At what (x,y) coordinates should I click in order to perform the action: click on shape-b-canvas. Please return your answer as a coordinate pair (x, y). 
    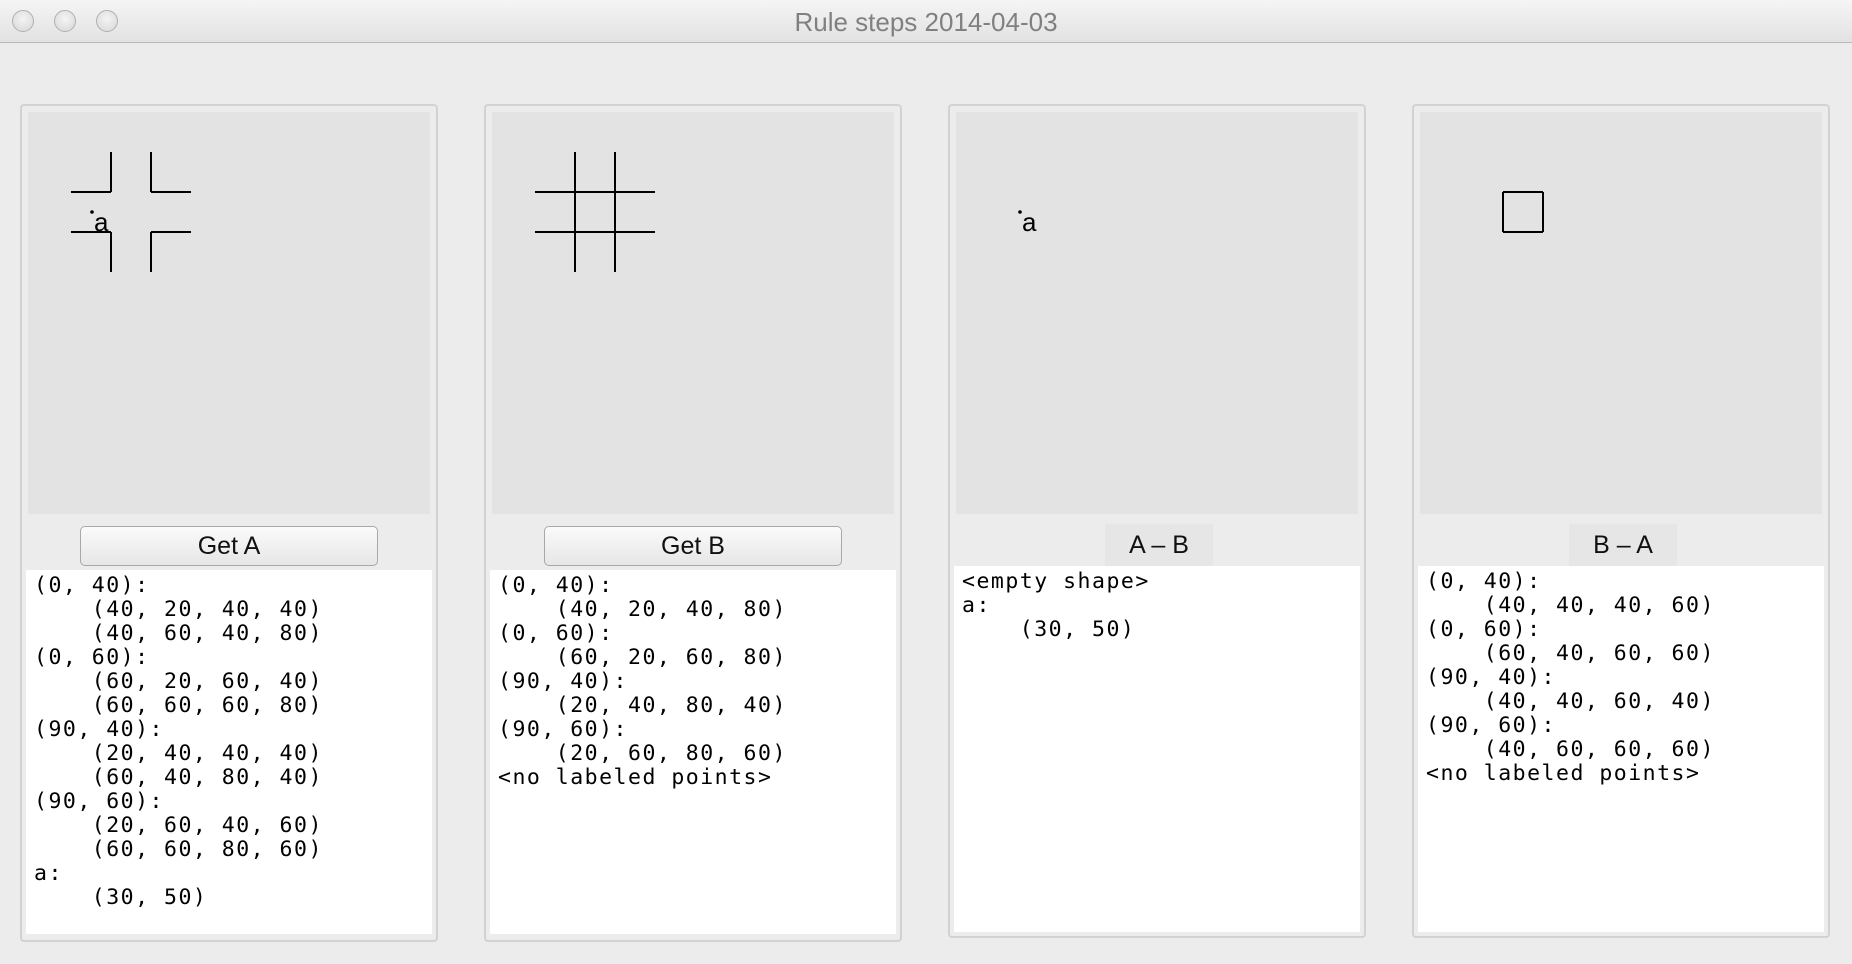
    Looking at the image, I should click on (693, 313).